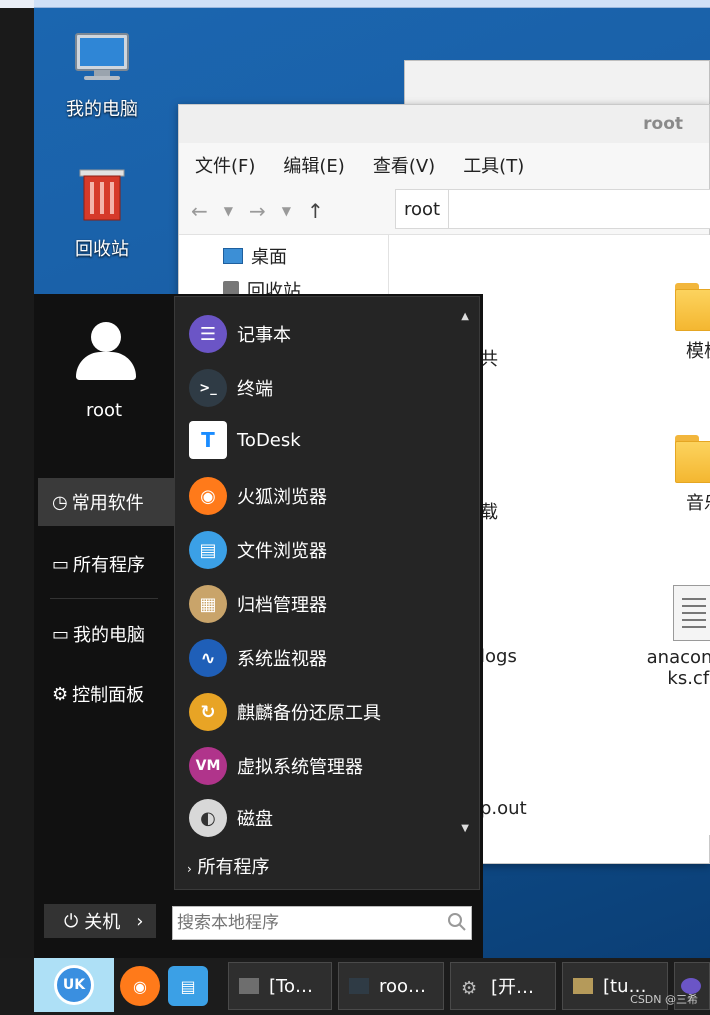 The width and height of the screenshot is (710, 1015). I want to click on app-item-file-browser: ▤ 文件浏览器, so click(258, 550).